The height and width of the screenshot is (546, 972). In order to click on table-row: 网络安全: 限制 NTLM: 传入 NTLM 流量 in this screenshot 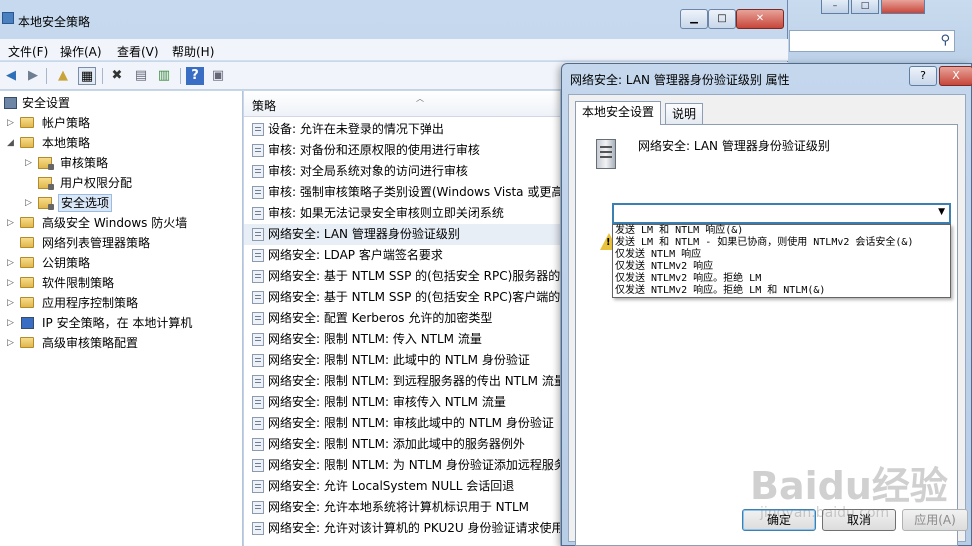, I will do `click(402, 339)`.